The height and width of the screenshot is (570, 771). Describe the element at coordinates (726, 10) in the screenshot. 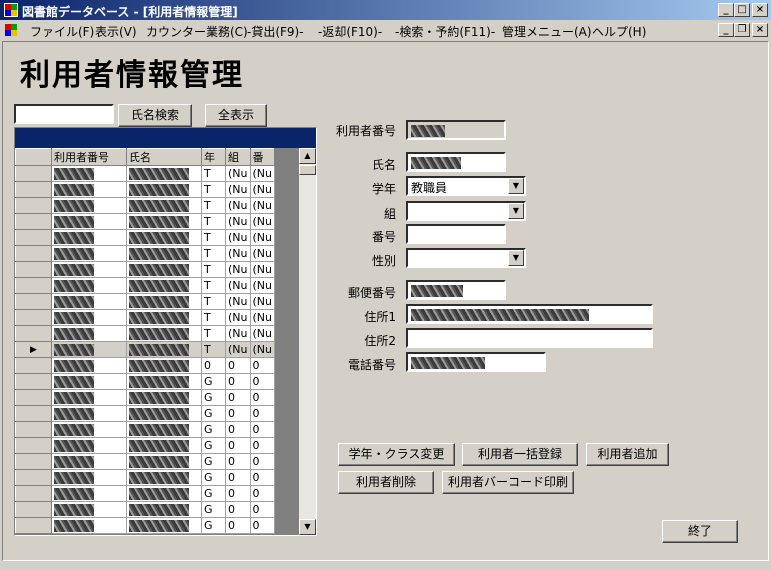

I see `minimize-button: _` at that location.